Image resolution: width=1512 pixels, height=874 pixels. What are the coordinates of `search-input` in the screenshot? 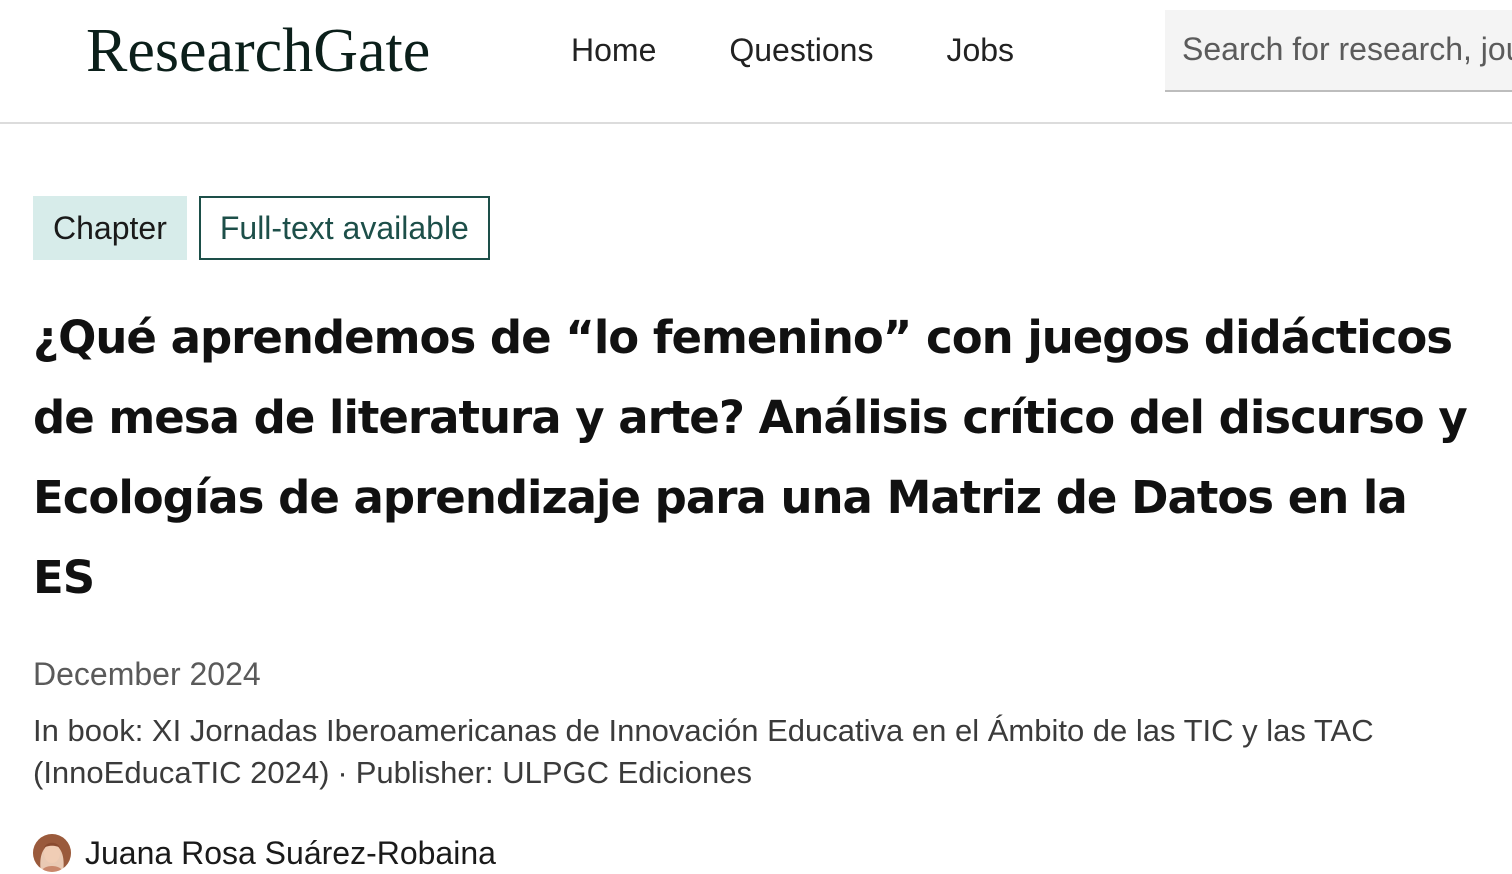 It's located at (1338, 49).